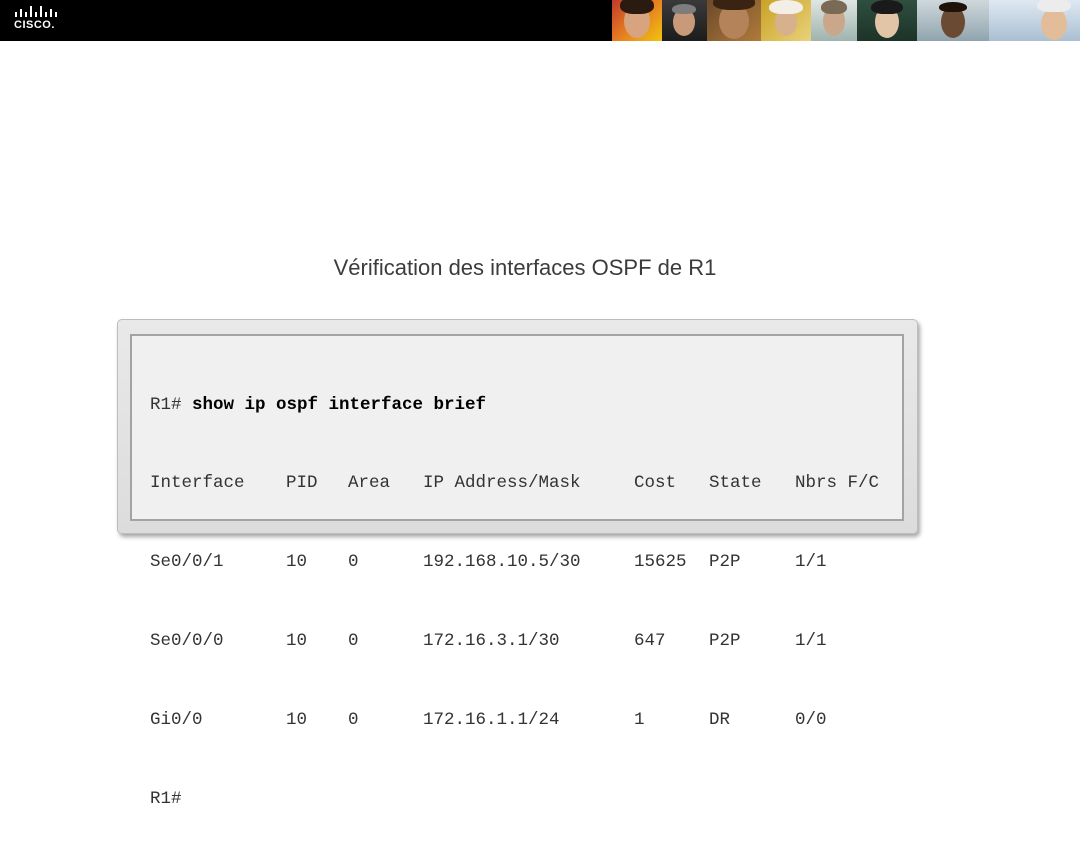 This screenshot has height=865, width=1080. What do you see at coordinates (660, 562) in the screenshot?
I see `cost-cell: 15625` at bounding box center [660, 562].